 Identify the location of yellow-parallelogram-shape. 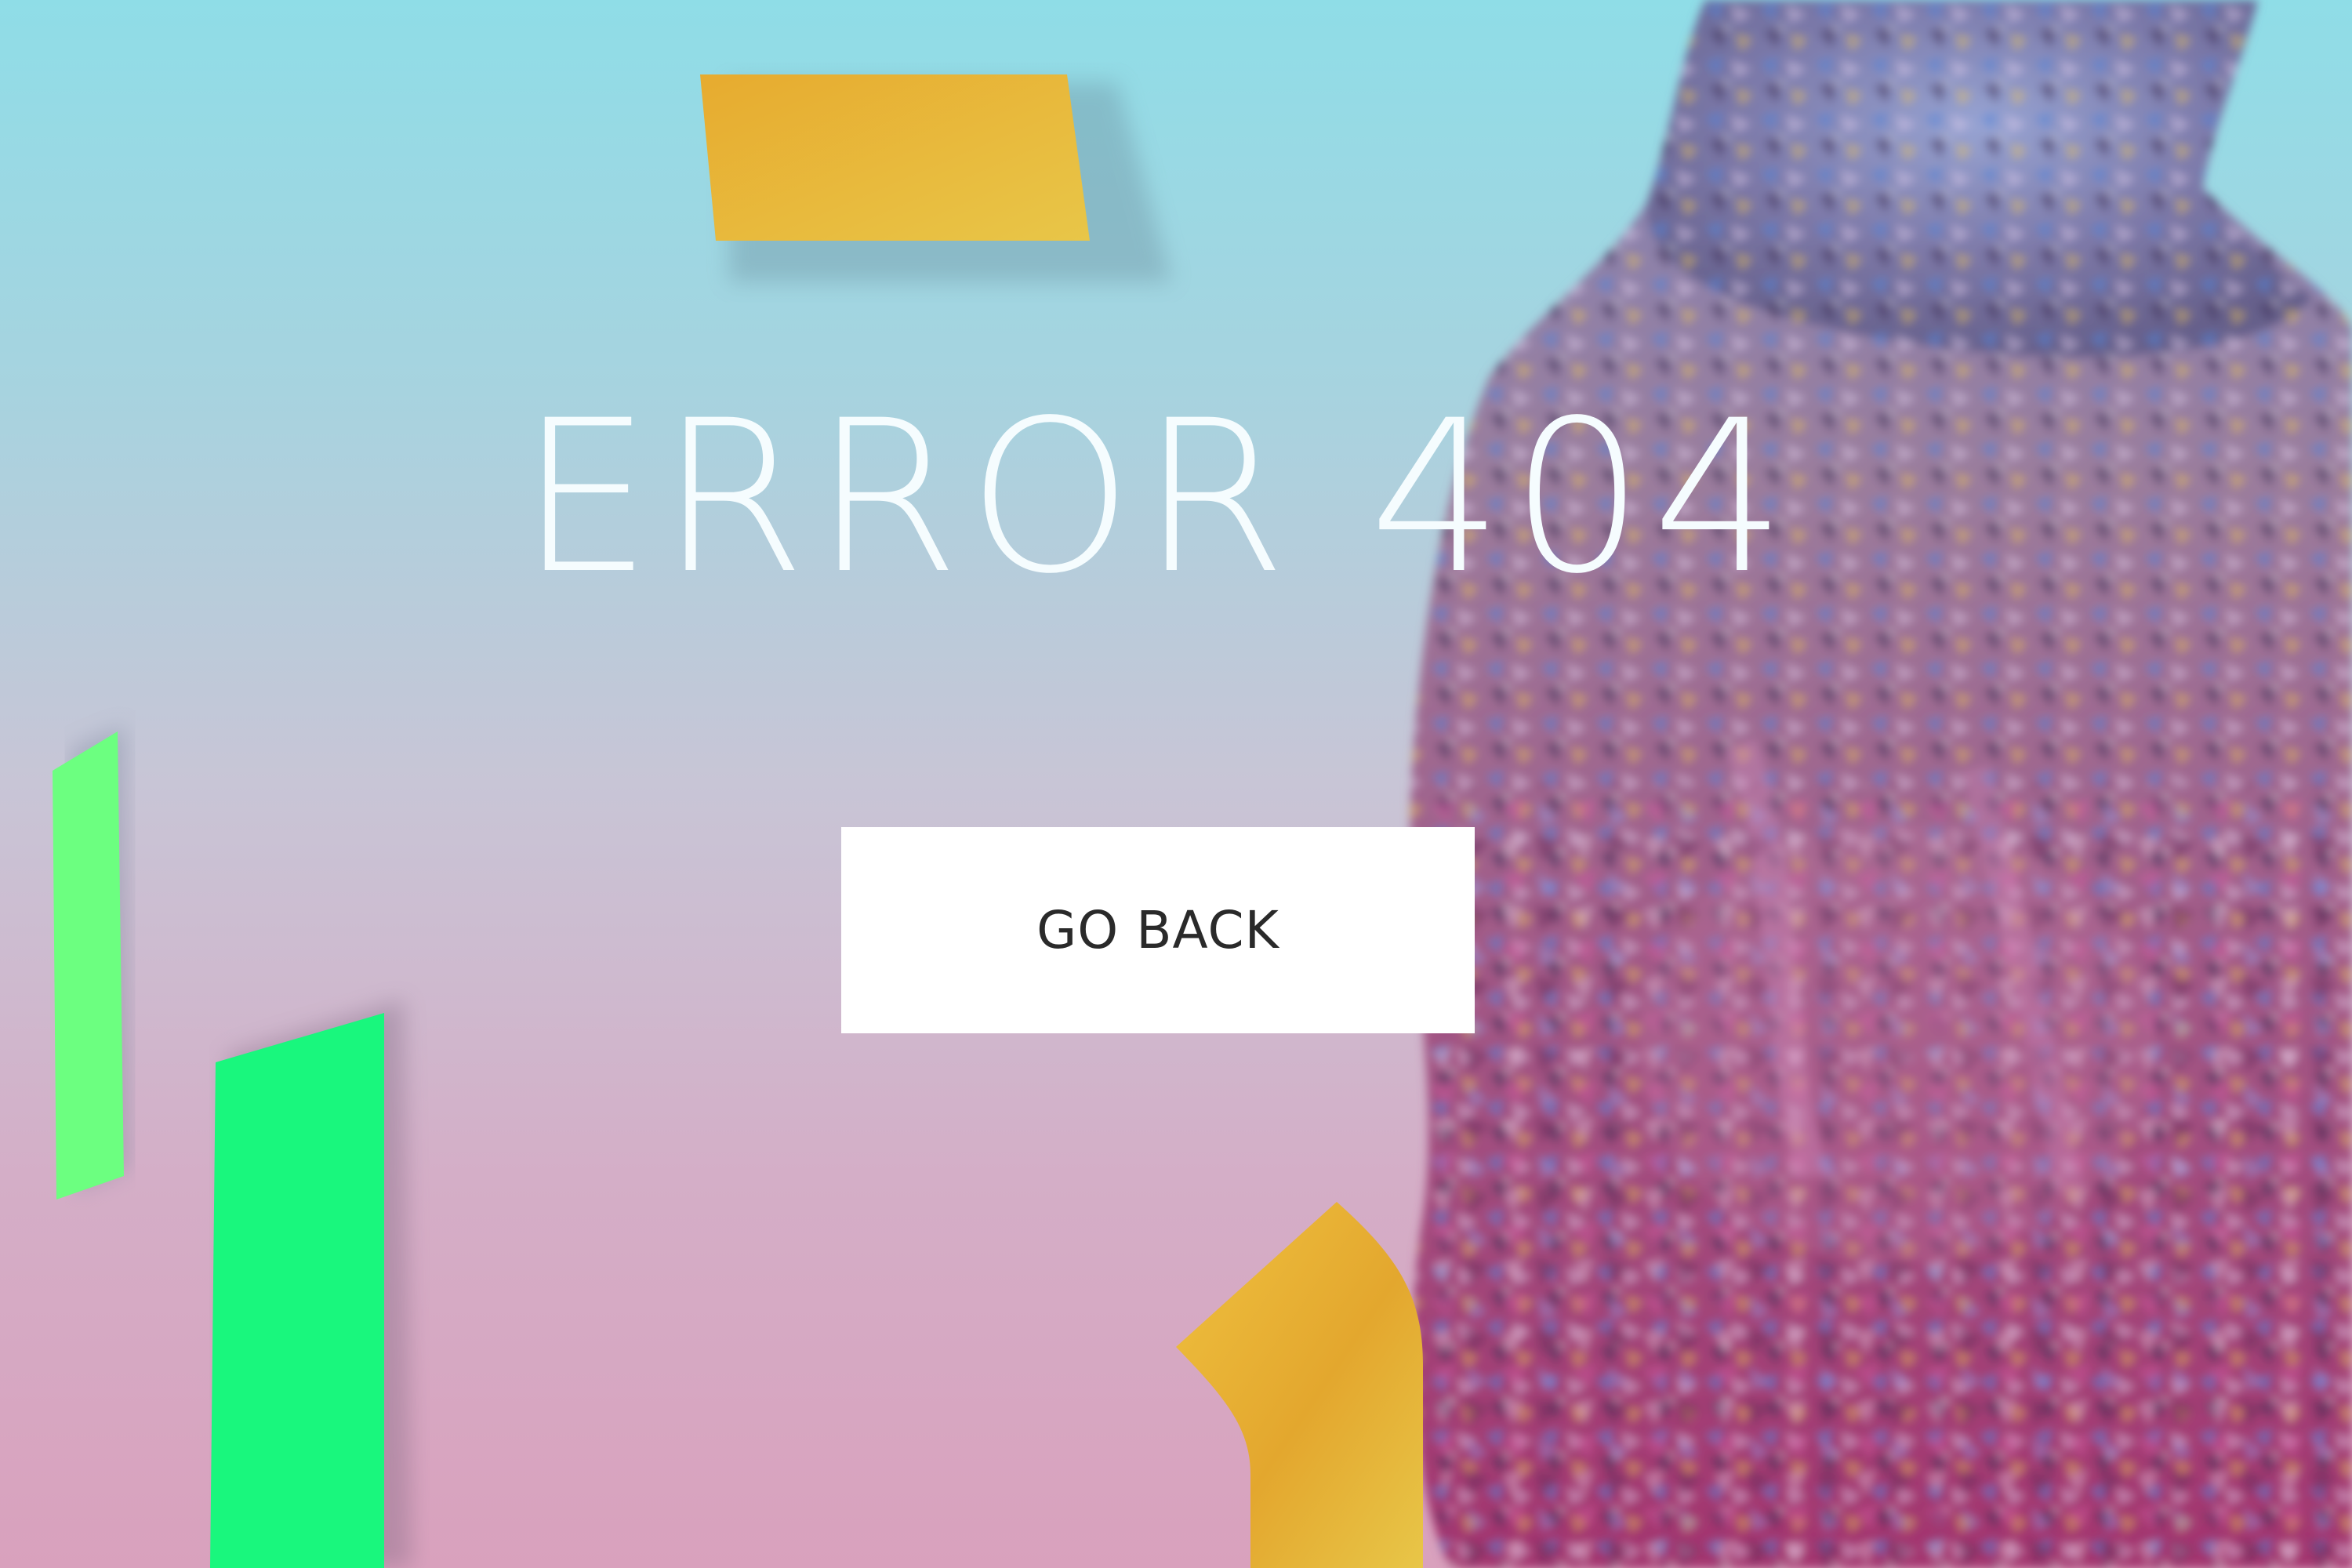
(895, 157).